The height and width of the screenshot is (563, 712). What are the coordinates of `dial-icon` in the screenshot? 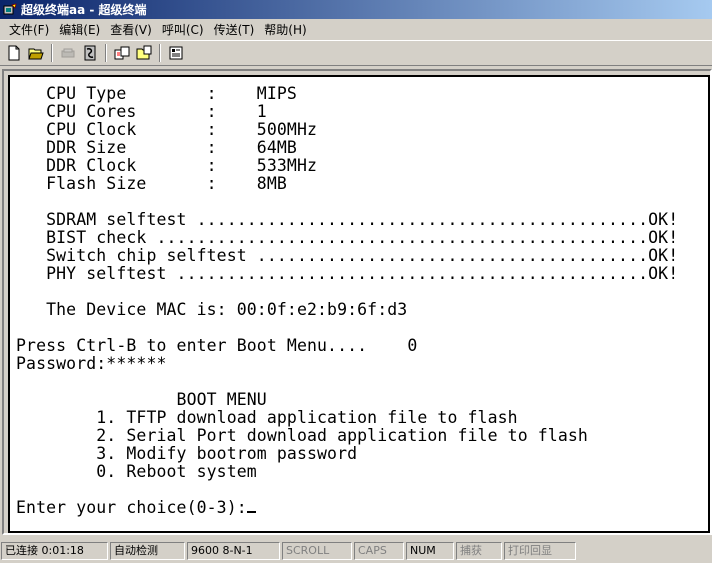 It's located at (90, 53).